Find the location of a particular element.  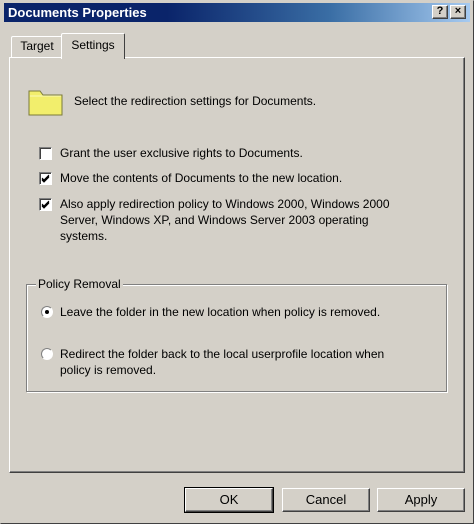

help-button: ? is located at coordinates (440, 12).